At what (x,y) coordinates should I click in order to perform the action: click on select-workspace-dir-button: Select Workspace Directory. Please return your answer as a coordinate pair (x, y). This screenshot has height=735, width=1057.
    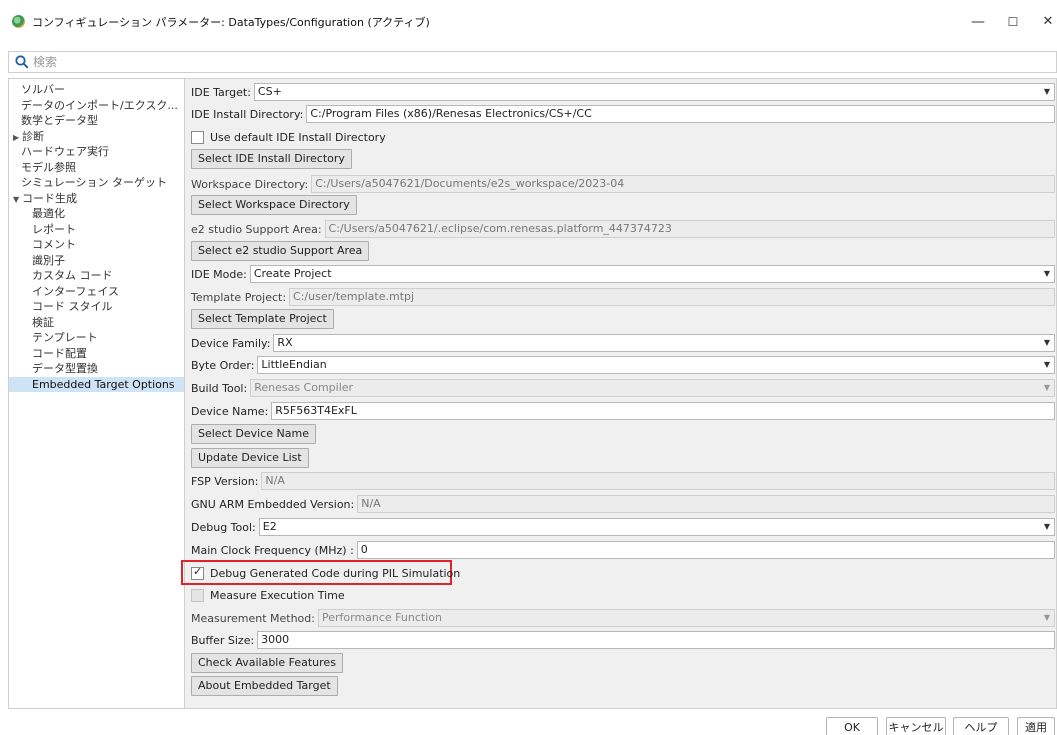
    Looking at the image, I should click on (274, 205).